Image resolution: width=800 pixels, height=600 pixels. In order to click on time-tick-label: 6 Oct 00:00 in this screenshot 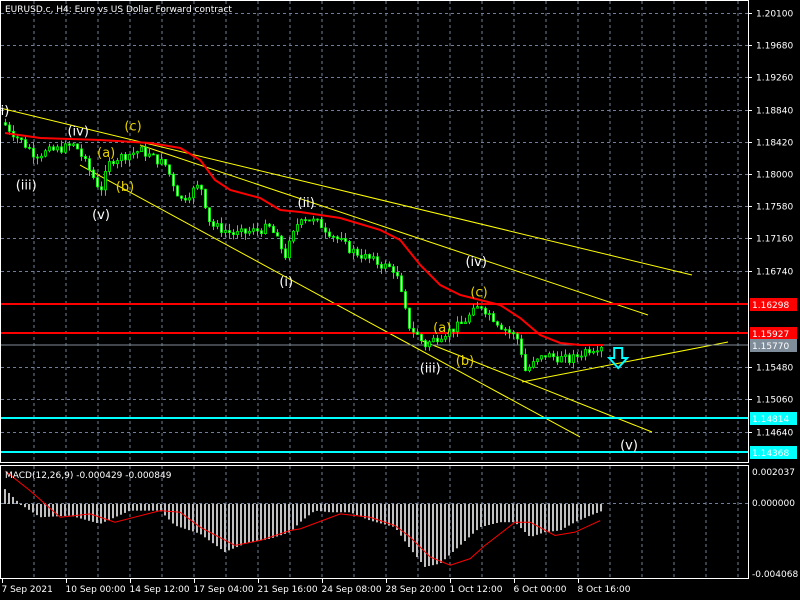, I will do `click(540, 590)`.